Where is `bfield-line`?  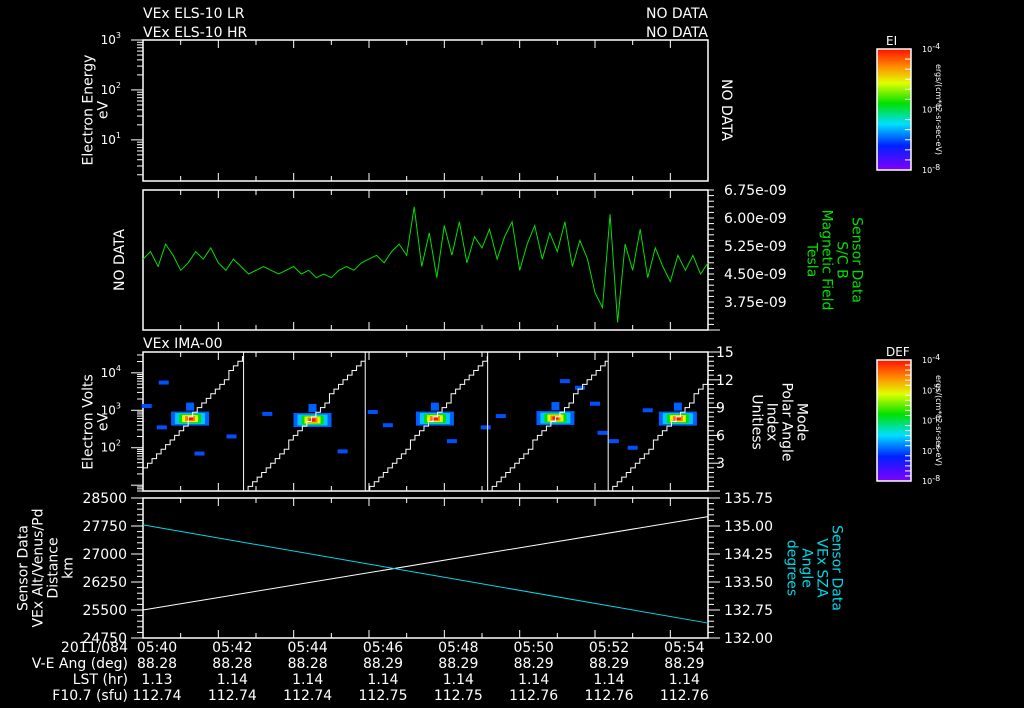
bfield-line is located at coordinates (425, 264).